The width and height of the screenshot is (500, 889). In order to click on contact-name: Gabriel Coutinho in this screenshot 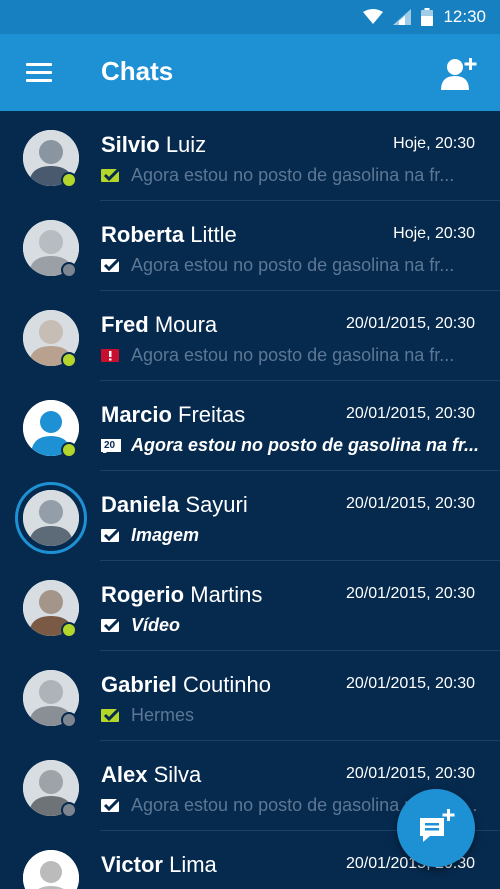, I will do `click(186, 685)`.